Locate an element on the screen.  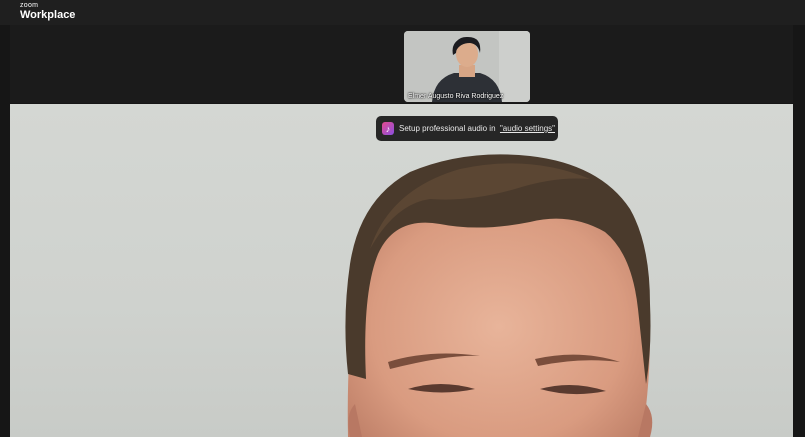
brand-small-text: zoom is located at coordinates (29, 5).